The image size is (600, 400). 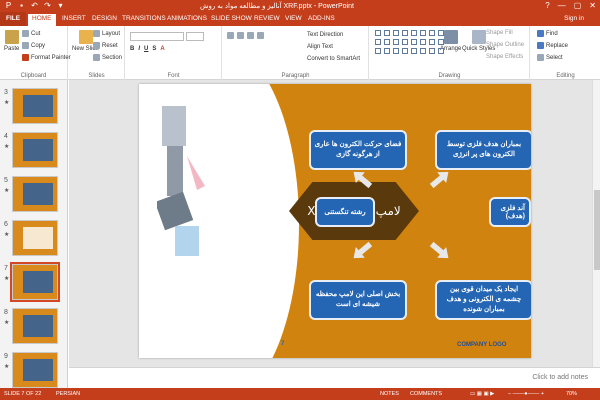 What do you see at coordinates (157, 36) in the screenshot?
I see `font-name-box` at bounding box center [157, 36].